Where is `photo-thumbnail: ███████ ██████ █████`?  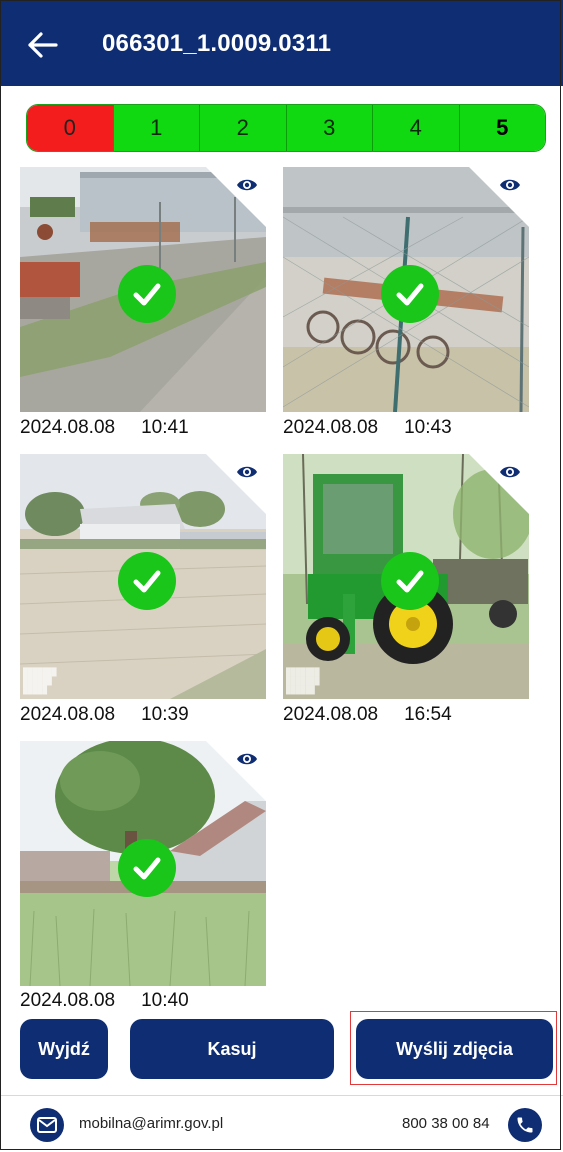
photo-thumbnail: ███████ ██████ █████ is located at coordinates (143, 576).